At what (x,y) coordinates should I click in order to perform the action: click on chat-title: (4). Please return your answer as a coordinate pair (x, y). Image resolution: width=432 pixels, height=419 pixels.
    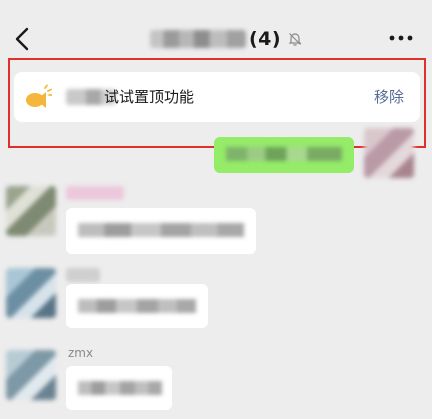
    Looking at the image, I should click on (226, 39).